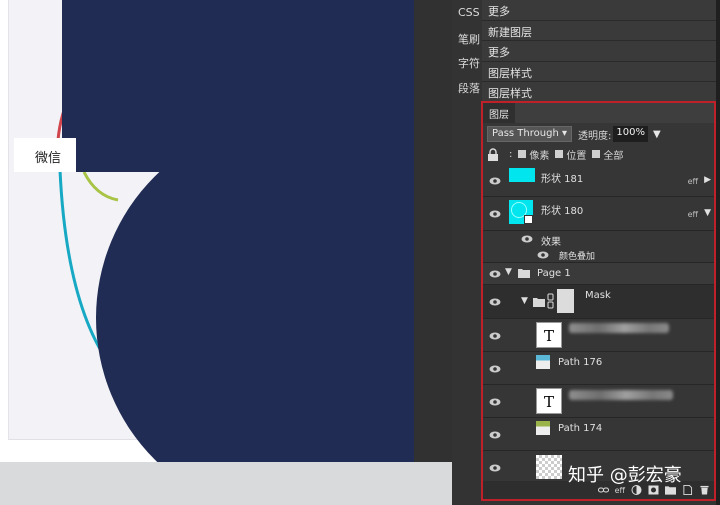 The height and width of the screenshot is (505, 720). I want to click on opacity-input: 100%, so click(630, 134).